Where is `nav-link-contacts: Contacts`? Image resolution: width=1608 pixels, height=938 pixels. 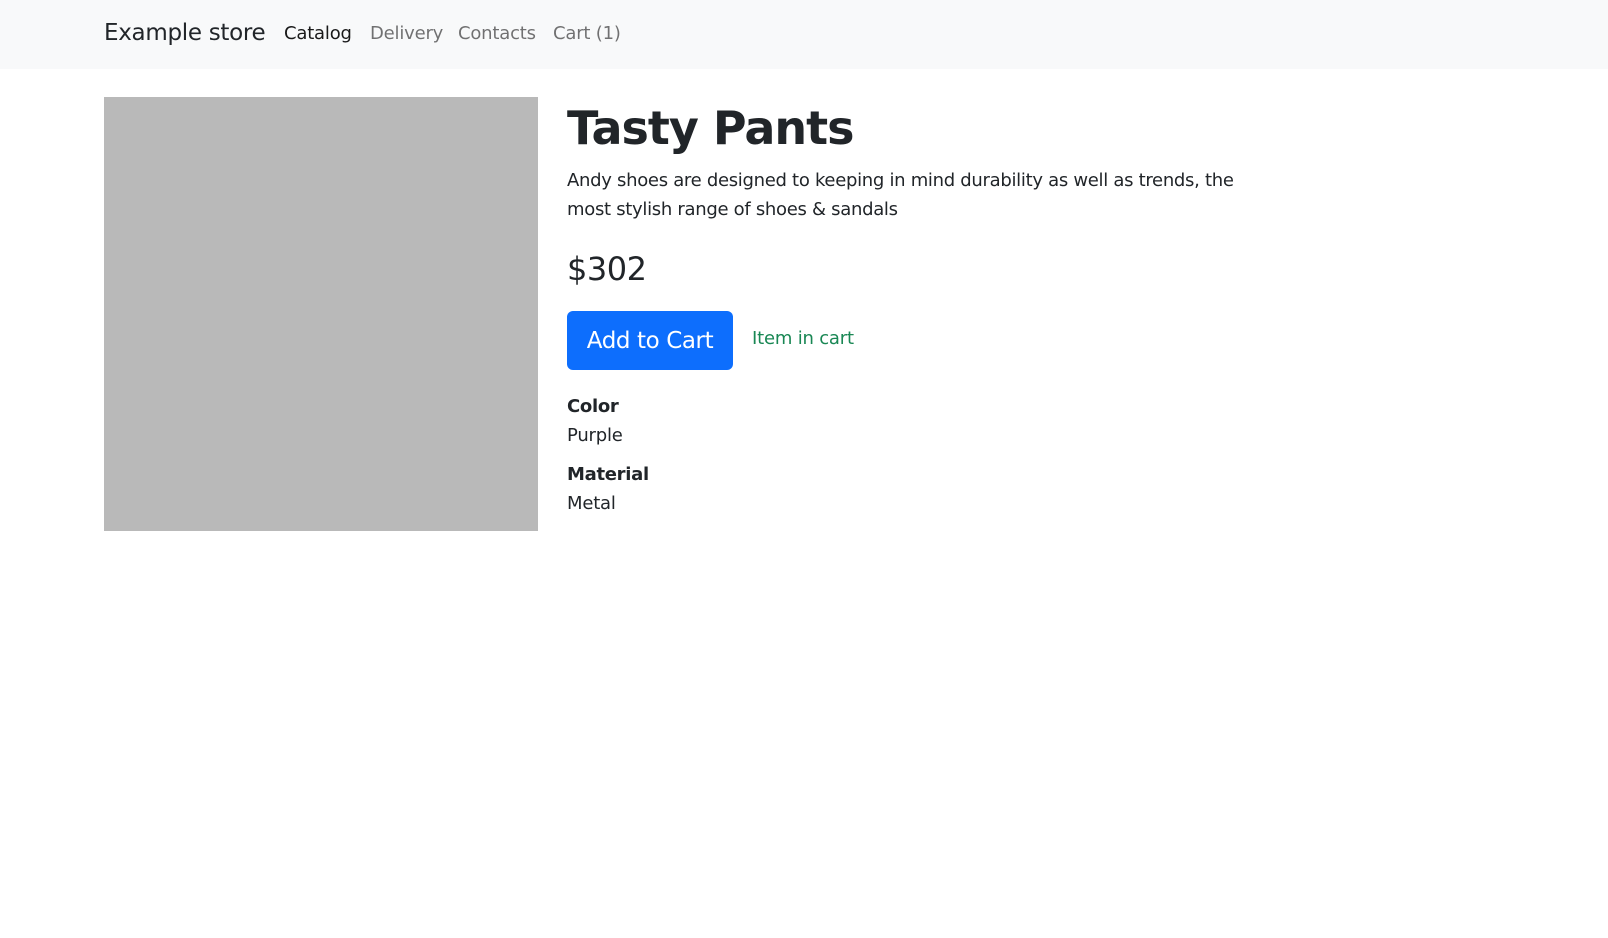
nav-link-contacts: Contacts is located at coordinates (497, 33).